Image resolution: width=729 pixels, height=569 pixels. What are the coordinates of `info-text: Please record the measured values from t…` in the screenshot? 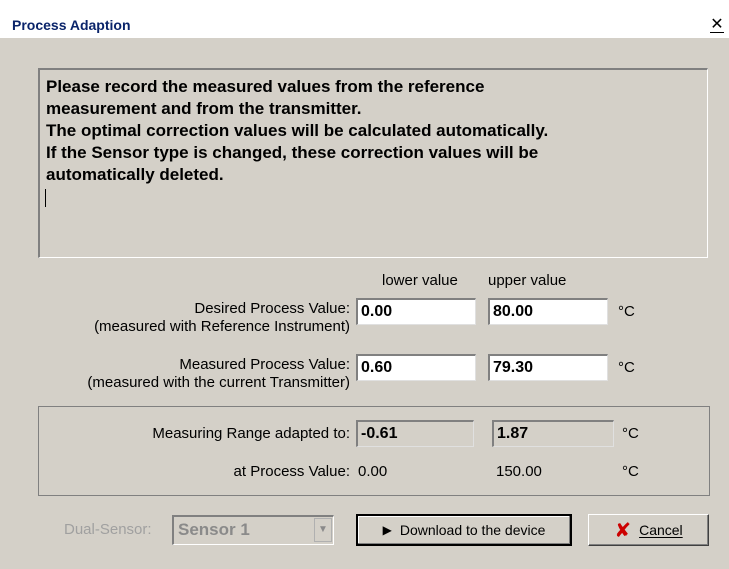 It's located at (297, 130).